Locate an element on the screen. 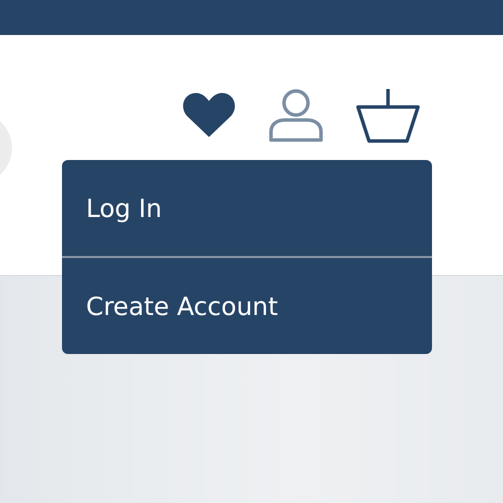  basket-icon is located at coordinates (388, 115).